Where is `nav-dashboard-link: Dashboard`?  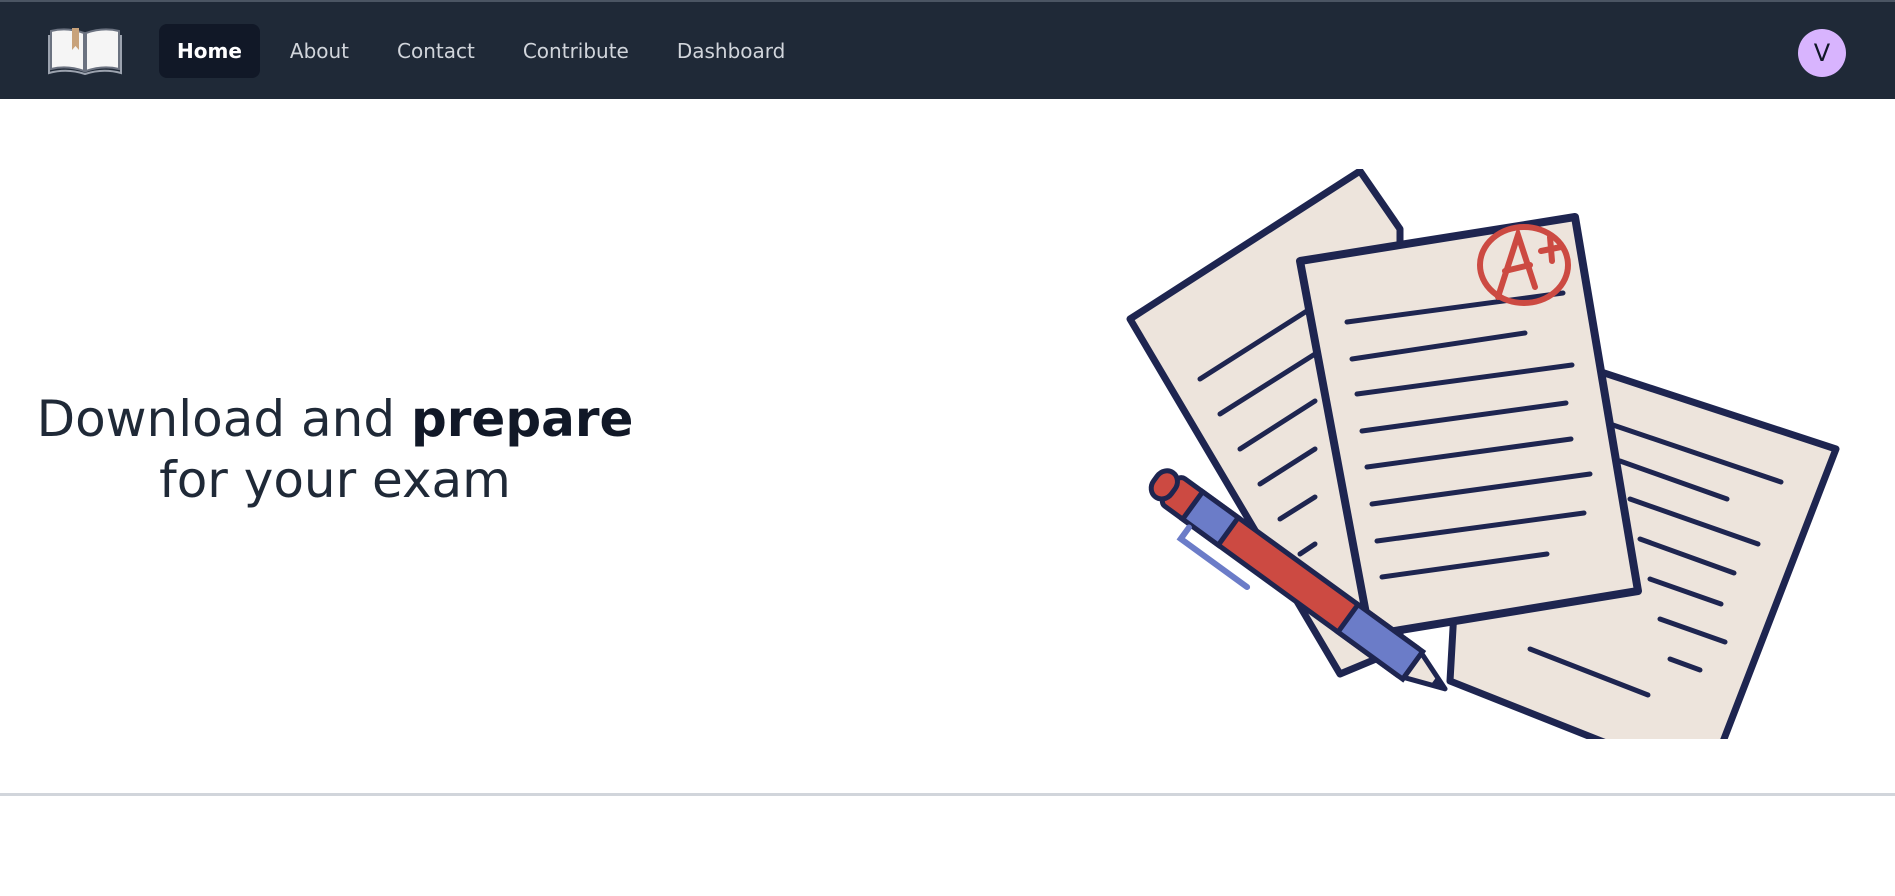 nav-dashboard-link: Dashboard is located at coordinates (731, 51).